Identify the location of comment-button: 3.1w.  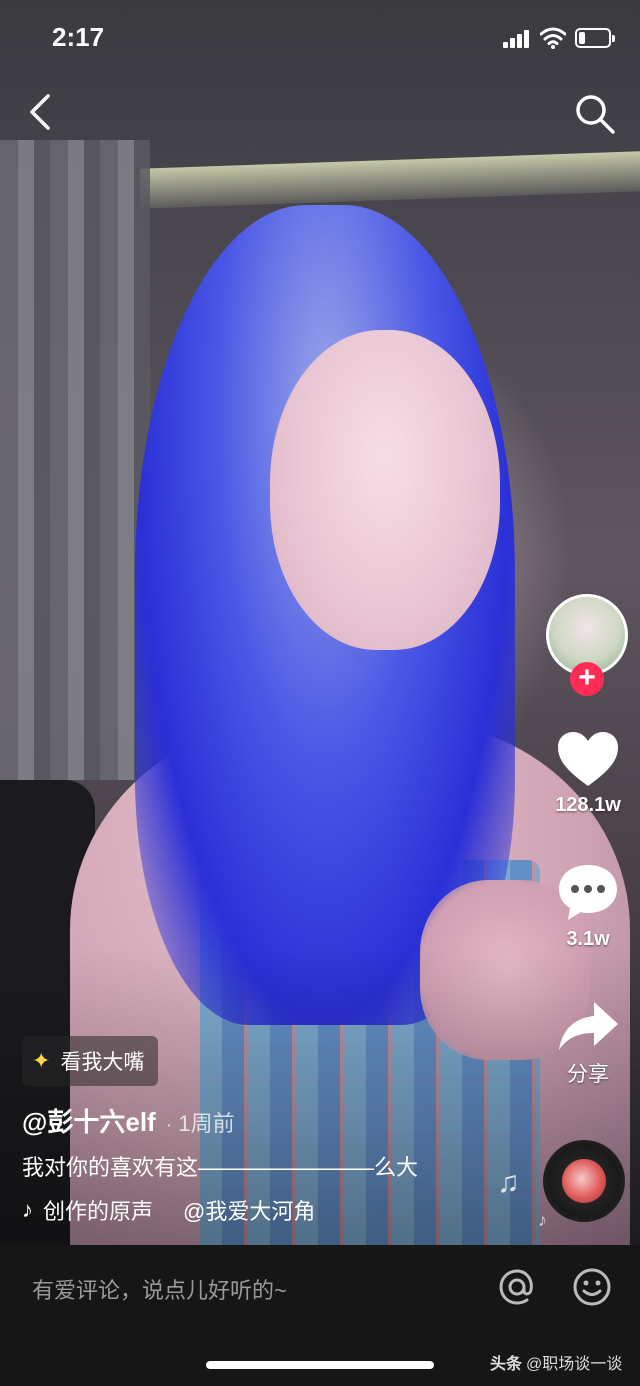
(588, 906).